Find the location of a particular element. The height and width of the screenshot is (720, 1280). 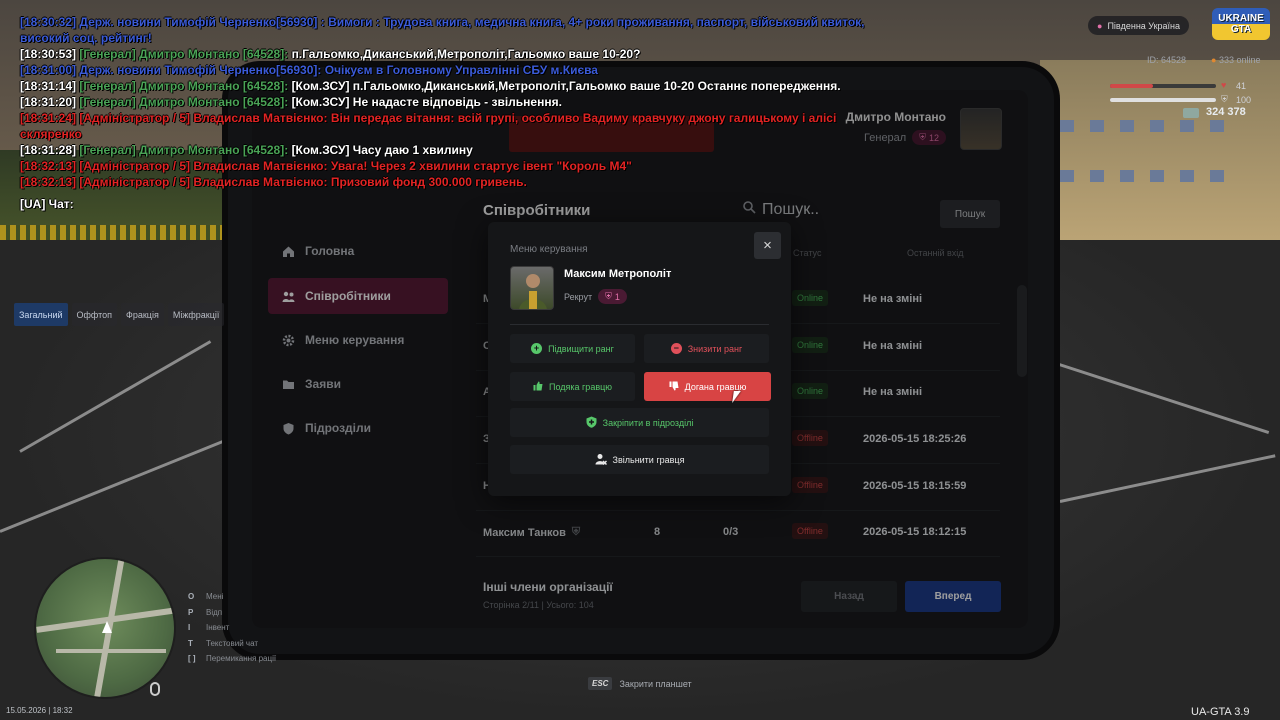

gear-icon is located at coordinates (288, 340).